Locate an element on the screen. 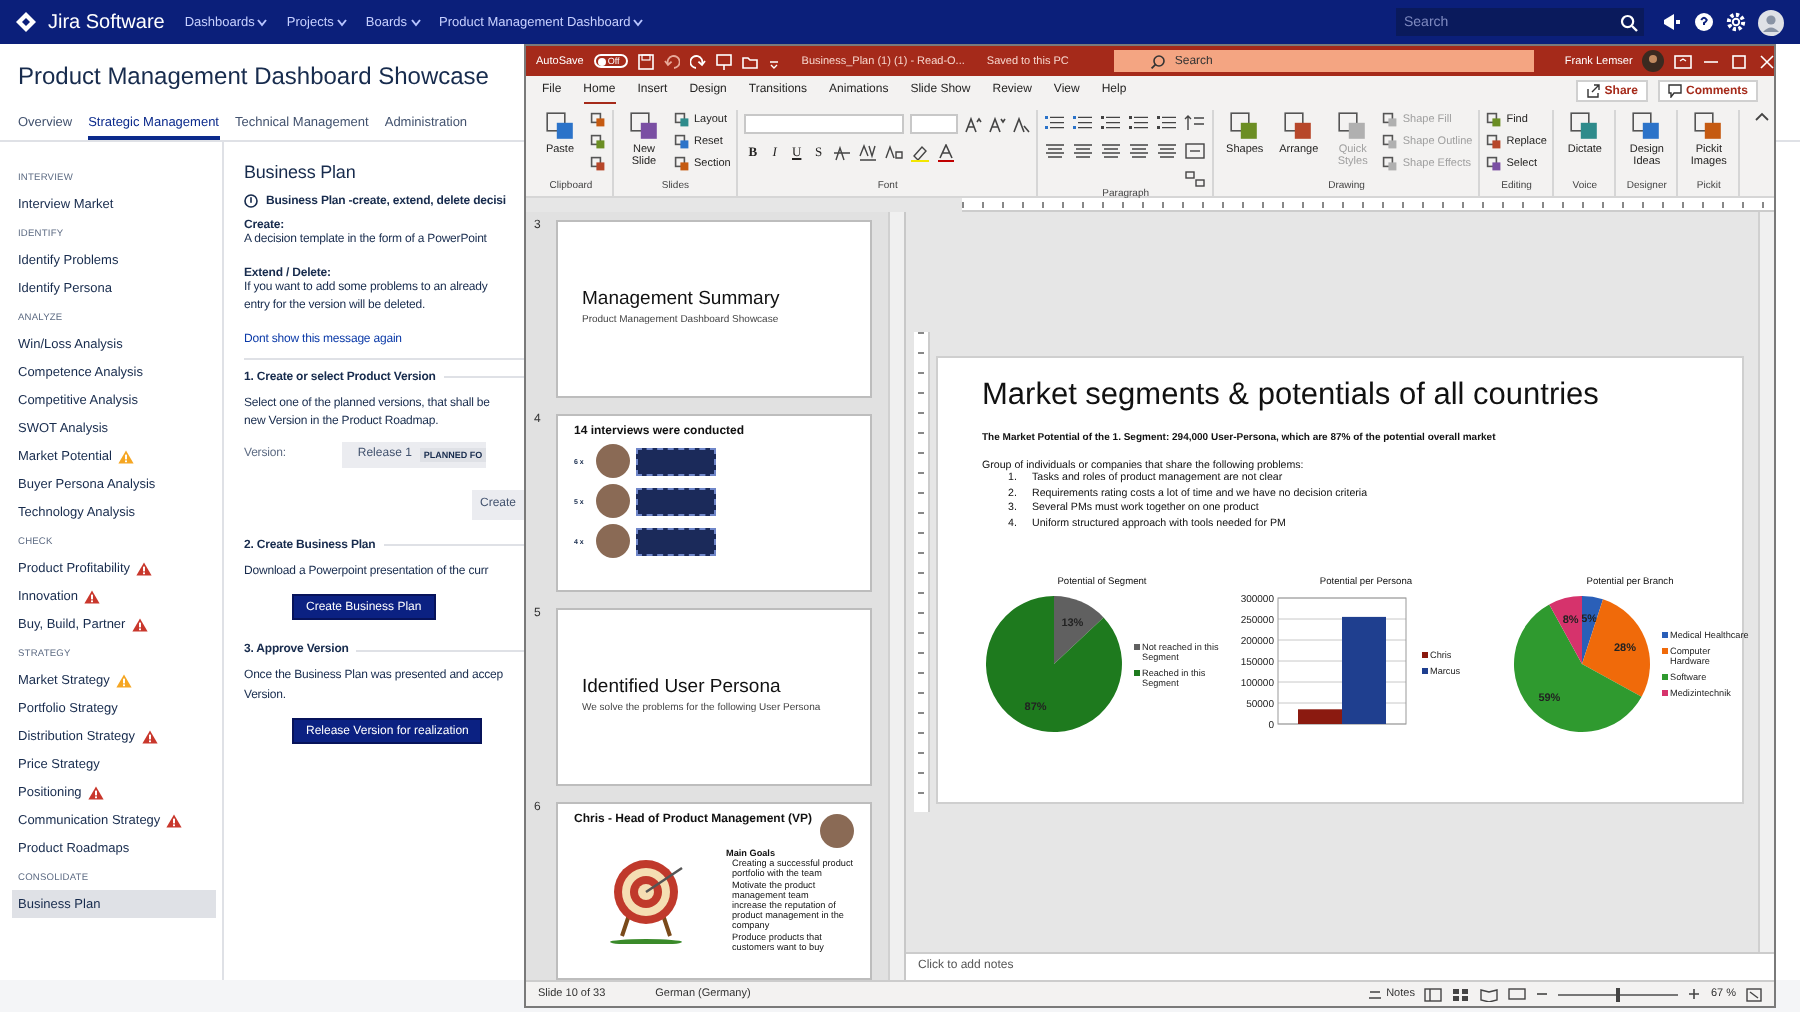 This screenshot has width=1800, height=1012. decrease-indent-icon is located at coordinates (1111, 123).